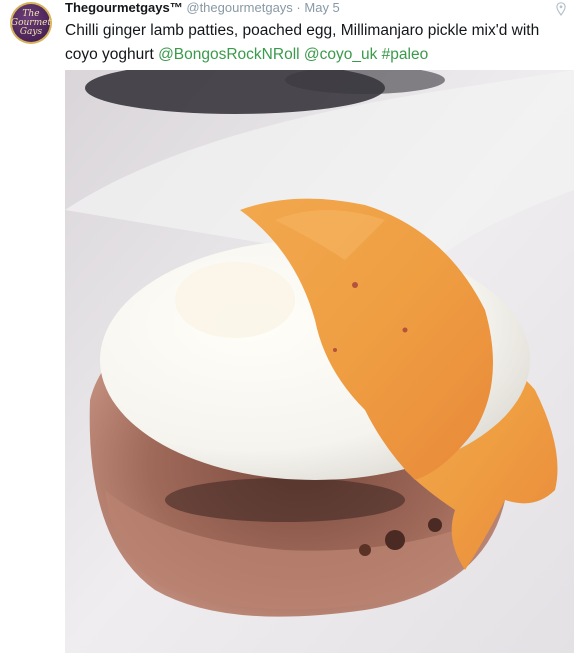 Image resolution: width=574 pixels, height=653 pixels. What do you see at coordinates (321, 7) in the screenshot?
I see `tweet-date: May 5` at bounding box center [321, 7].